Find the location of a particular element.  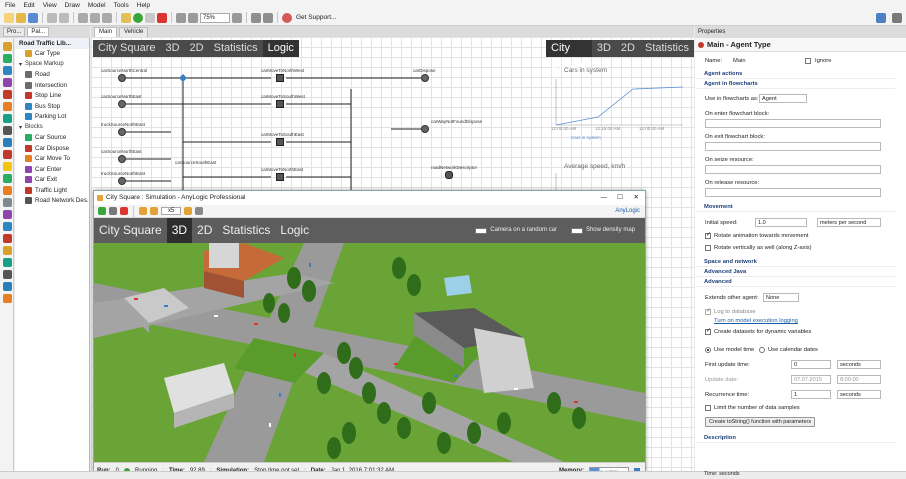

redo-icon is located at coordinates (64, 17).